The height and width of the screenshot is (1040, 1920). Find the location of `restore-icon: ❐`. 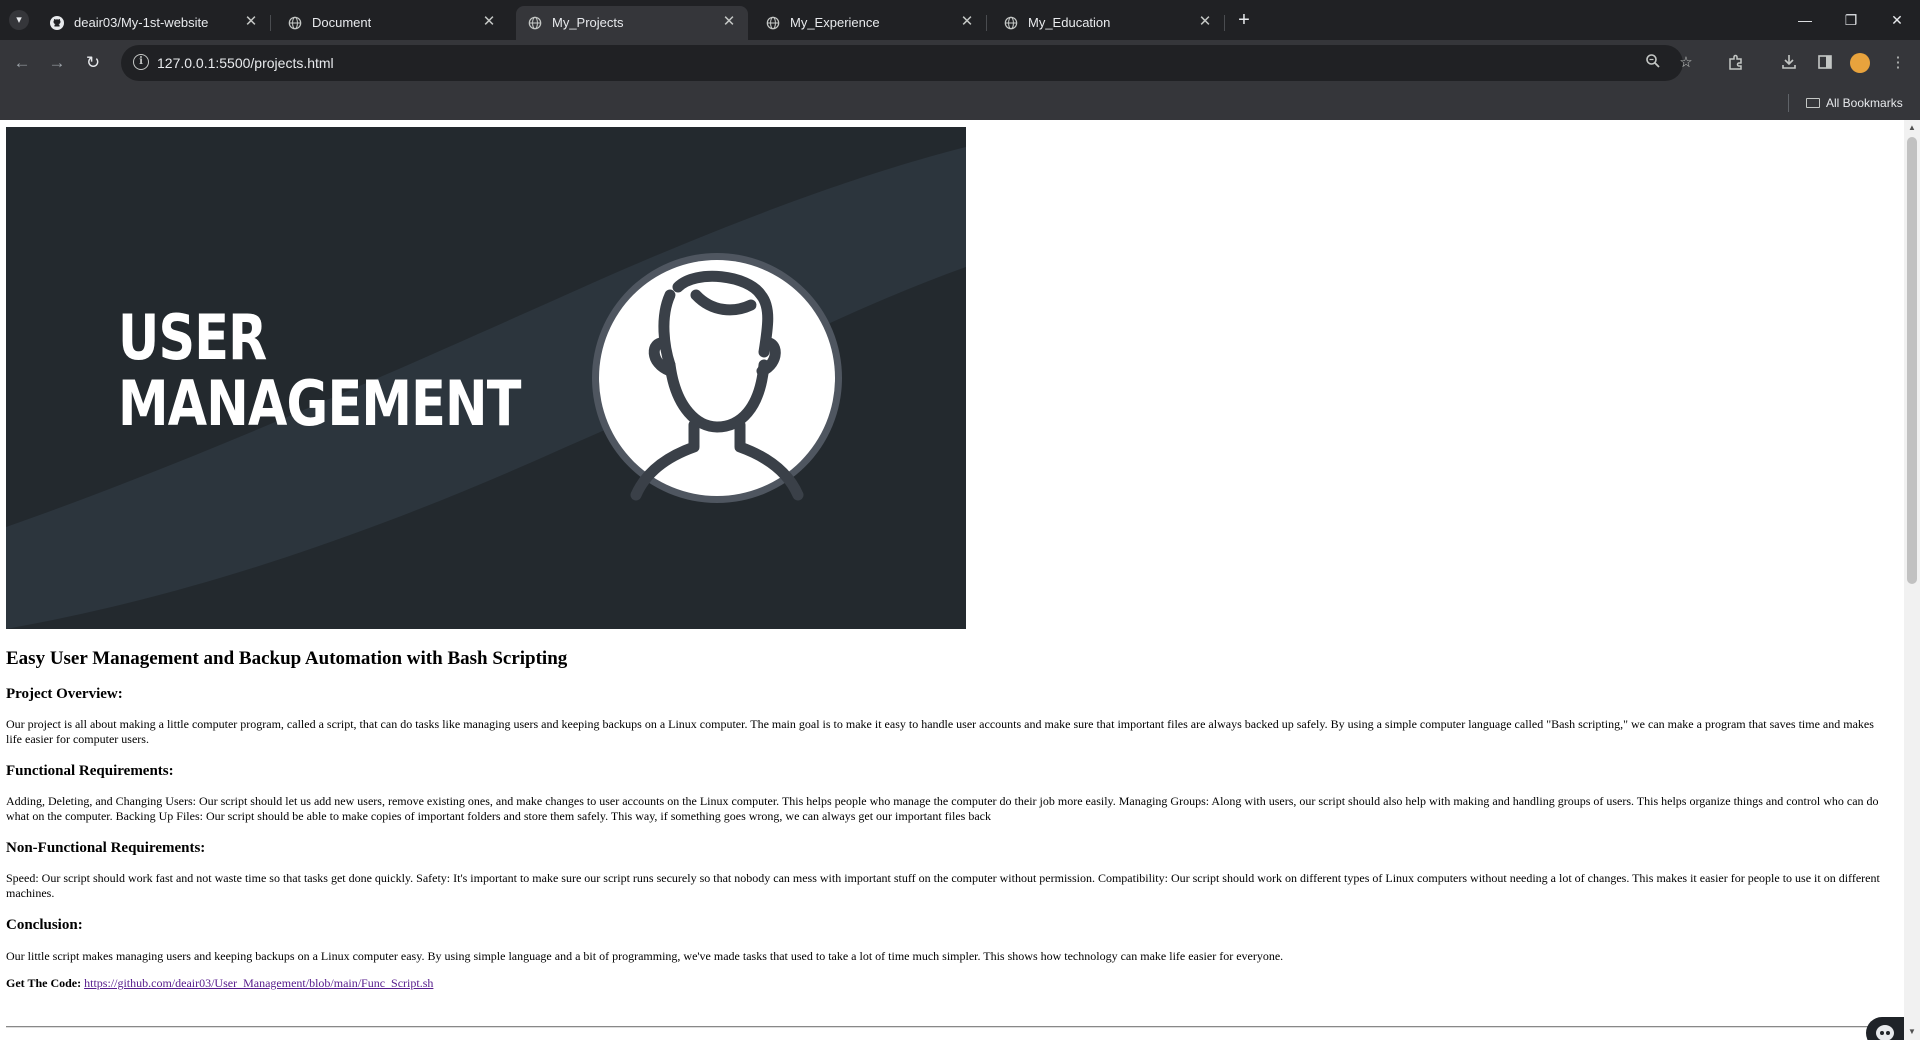

restore-icon: ❐ is located at coordinates (1851, 20).